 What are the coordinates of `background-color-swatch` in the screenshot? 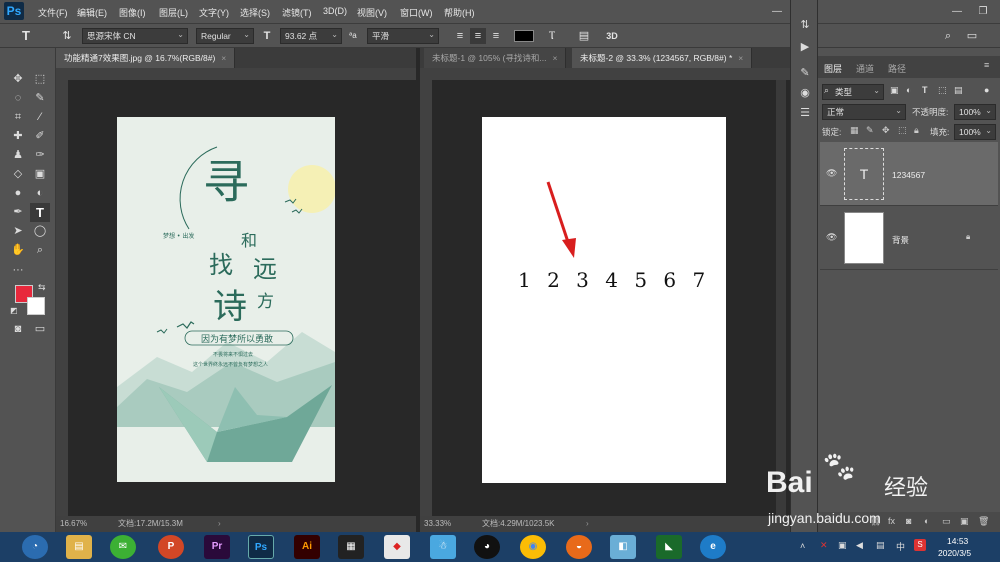 It's located at (36, 306).